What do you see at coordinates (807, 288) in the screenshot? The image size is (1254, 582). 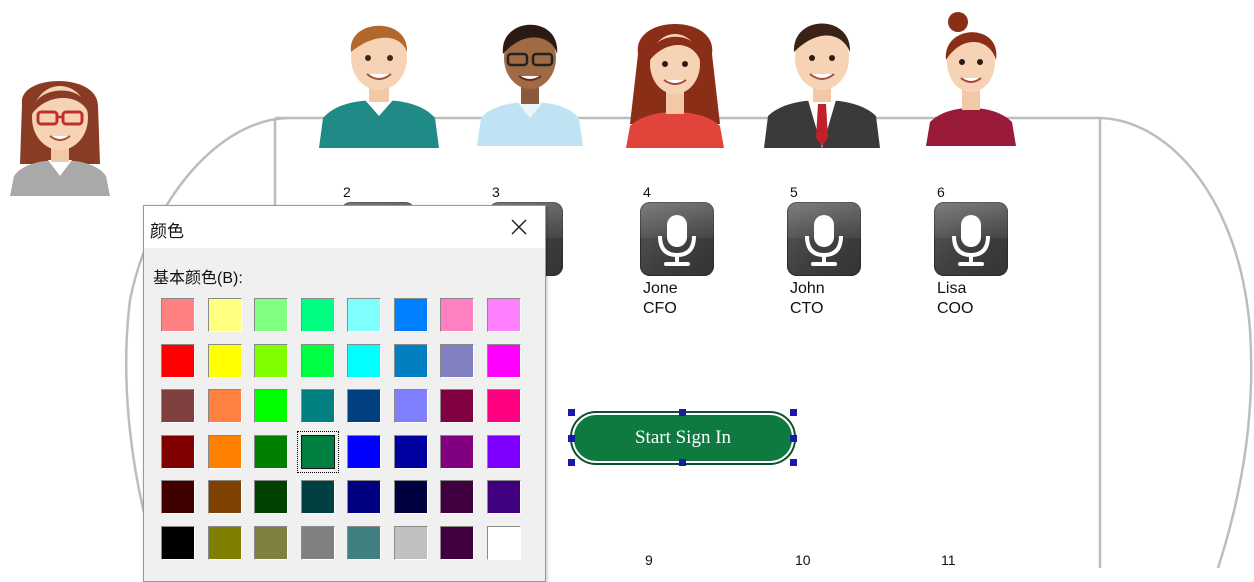 I see `seat-5-name: John` at bounding box center [807, 288].